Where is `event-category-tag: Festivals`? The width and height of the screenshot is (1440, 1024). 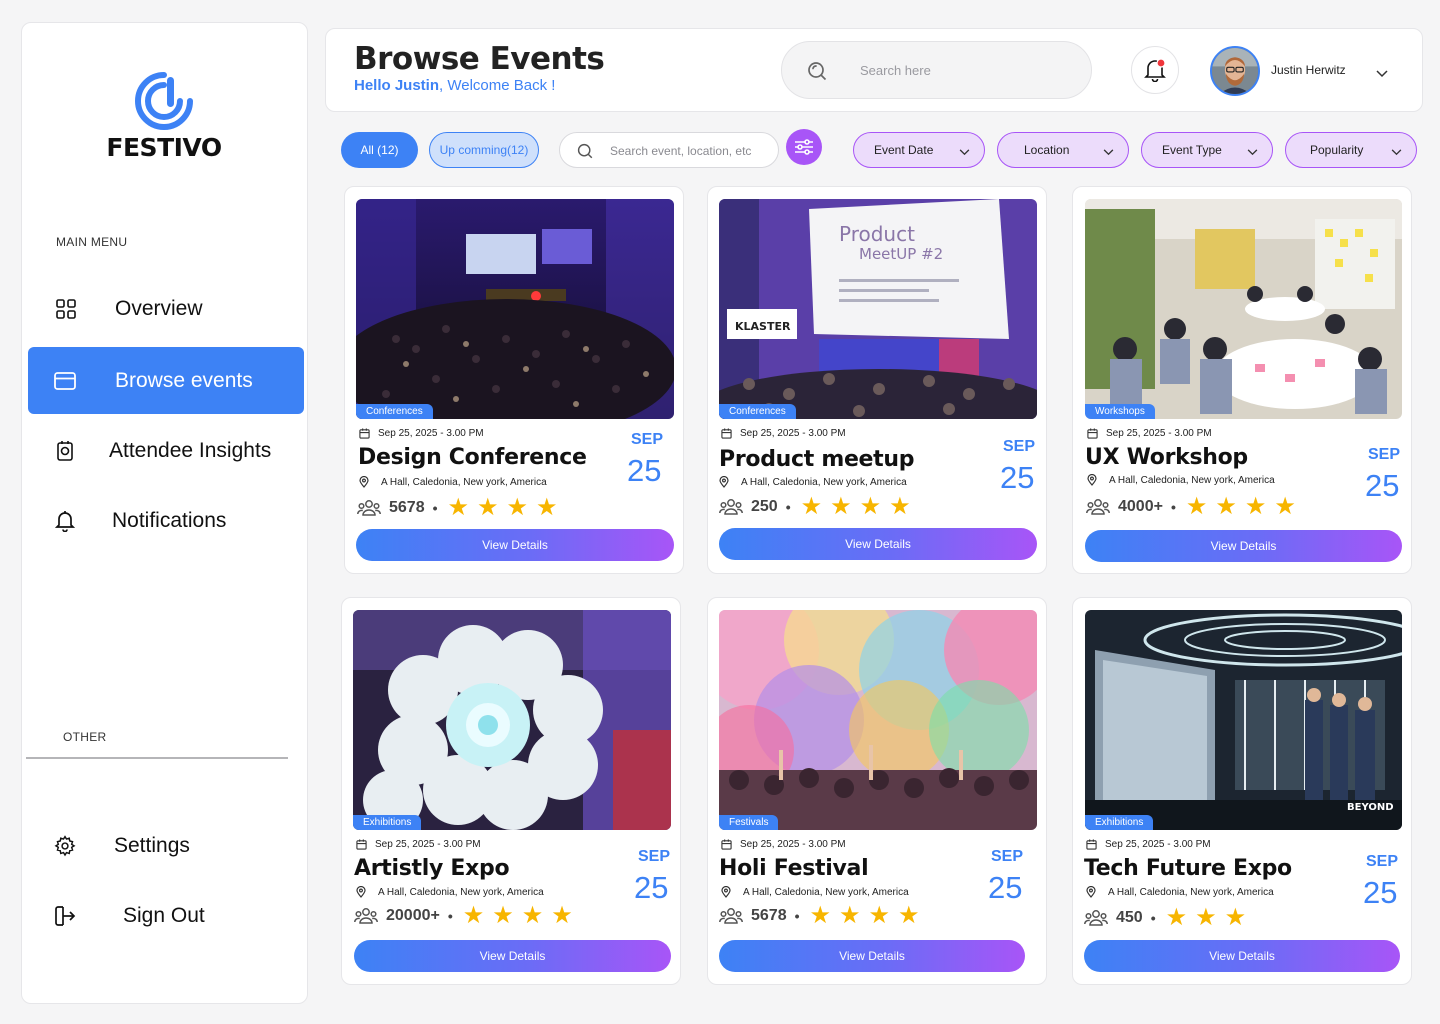 event-category-tag: Festivals is located at coordinates (749, 822).